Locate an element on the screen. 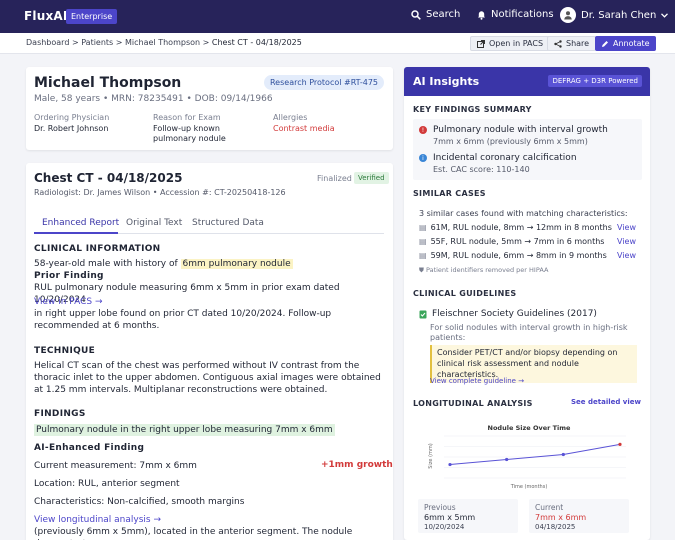  ordering-physician-label: Ordering Physician is located at coordinates (72, 117).